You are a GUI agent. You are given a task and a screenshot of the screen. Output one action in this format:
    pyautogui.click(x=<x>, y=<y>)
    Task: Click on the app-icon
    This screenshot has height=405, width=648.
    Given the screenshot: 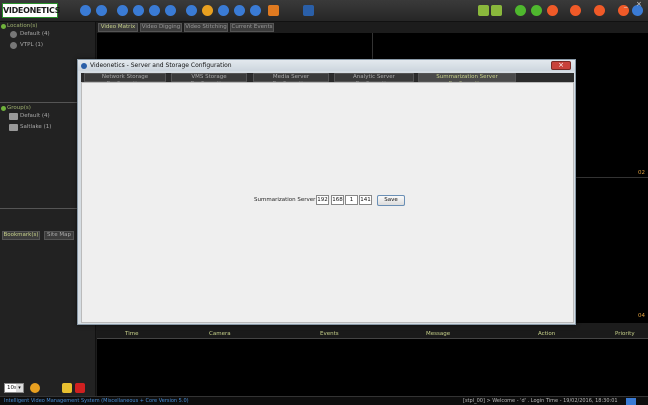 What is the action you would take?
    pyautogui.click(x=84, y=66)
    